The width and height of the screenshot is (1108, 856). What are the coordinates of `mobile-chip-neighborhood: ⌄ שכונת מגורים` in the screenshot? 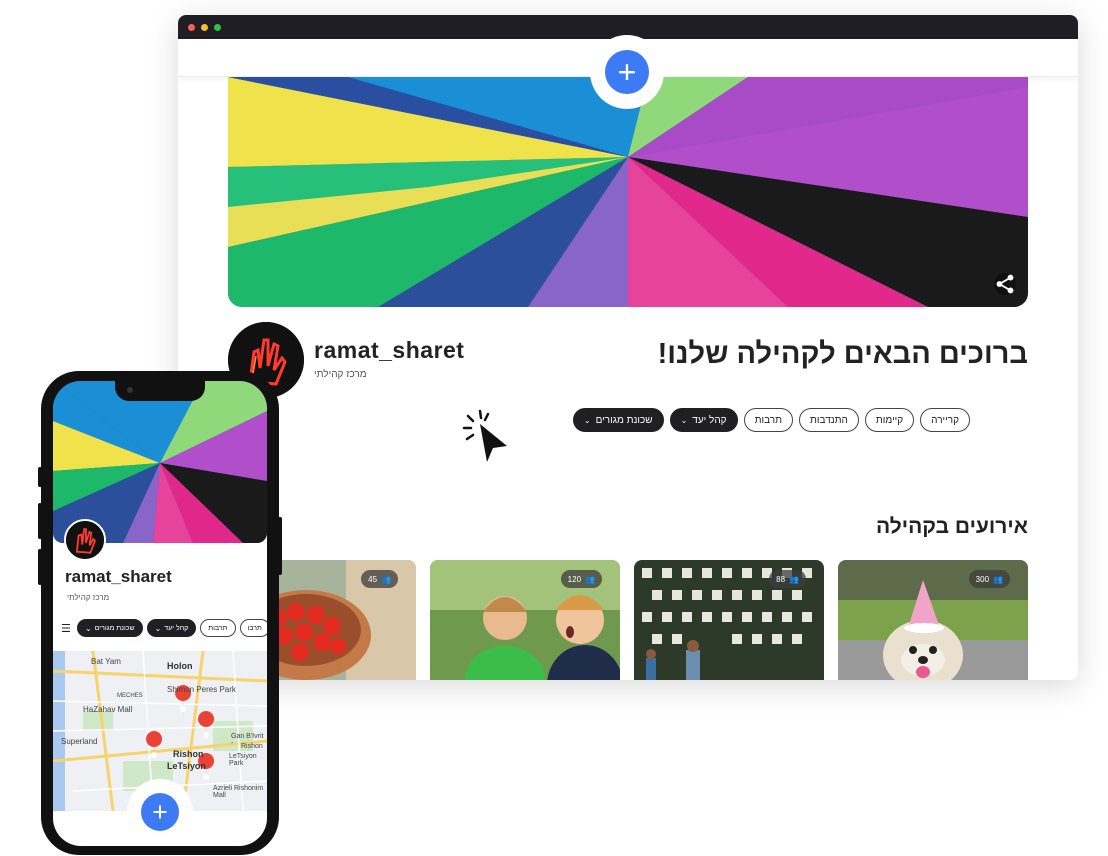 It's located at (110, 628).